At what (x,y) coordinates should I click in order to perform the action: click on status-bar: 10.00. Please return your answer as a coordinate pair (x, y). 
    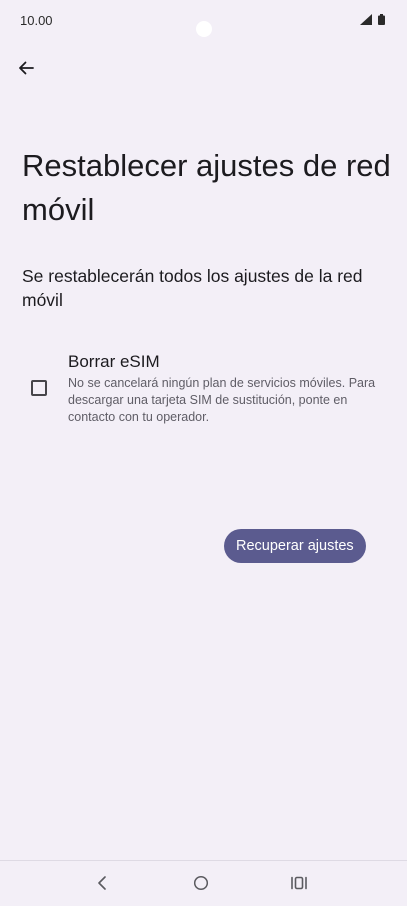
    Looking at the image, I should click on (203, 20).